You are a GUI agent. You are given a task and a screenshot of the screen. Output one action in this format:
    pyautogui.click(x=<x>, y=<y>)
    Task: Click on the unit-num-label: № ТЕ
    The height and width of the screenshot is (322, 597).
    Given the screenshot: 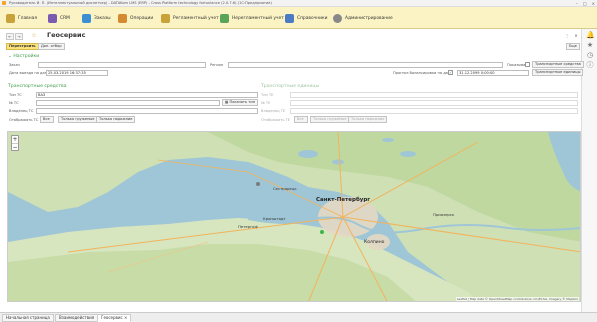 What is the action you would take?
    pyautogui.click(x=266, y=103)
    